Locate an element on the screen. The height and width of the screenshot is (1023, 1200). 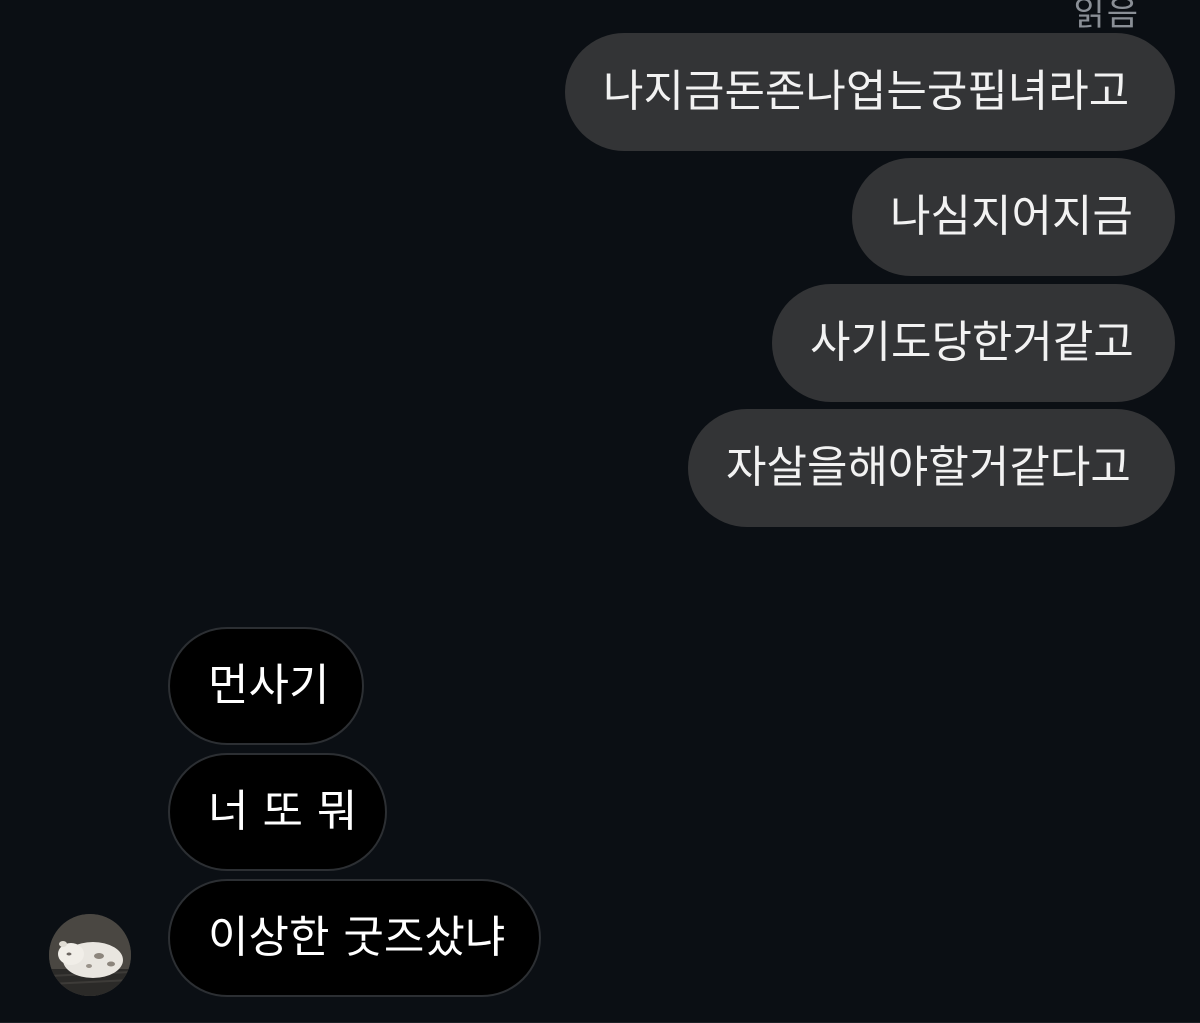
read-receipt-label: 읽음 is located at coordinates (1106, 17).